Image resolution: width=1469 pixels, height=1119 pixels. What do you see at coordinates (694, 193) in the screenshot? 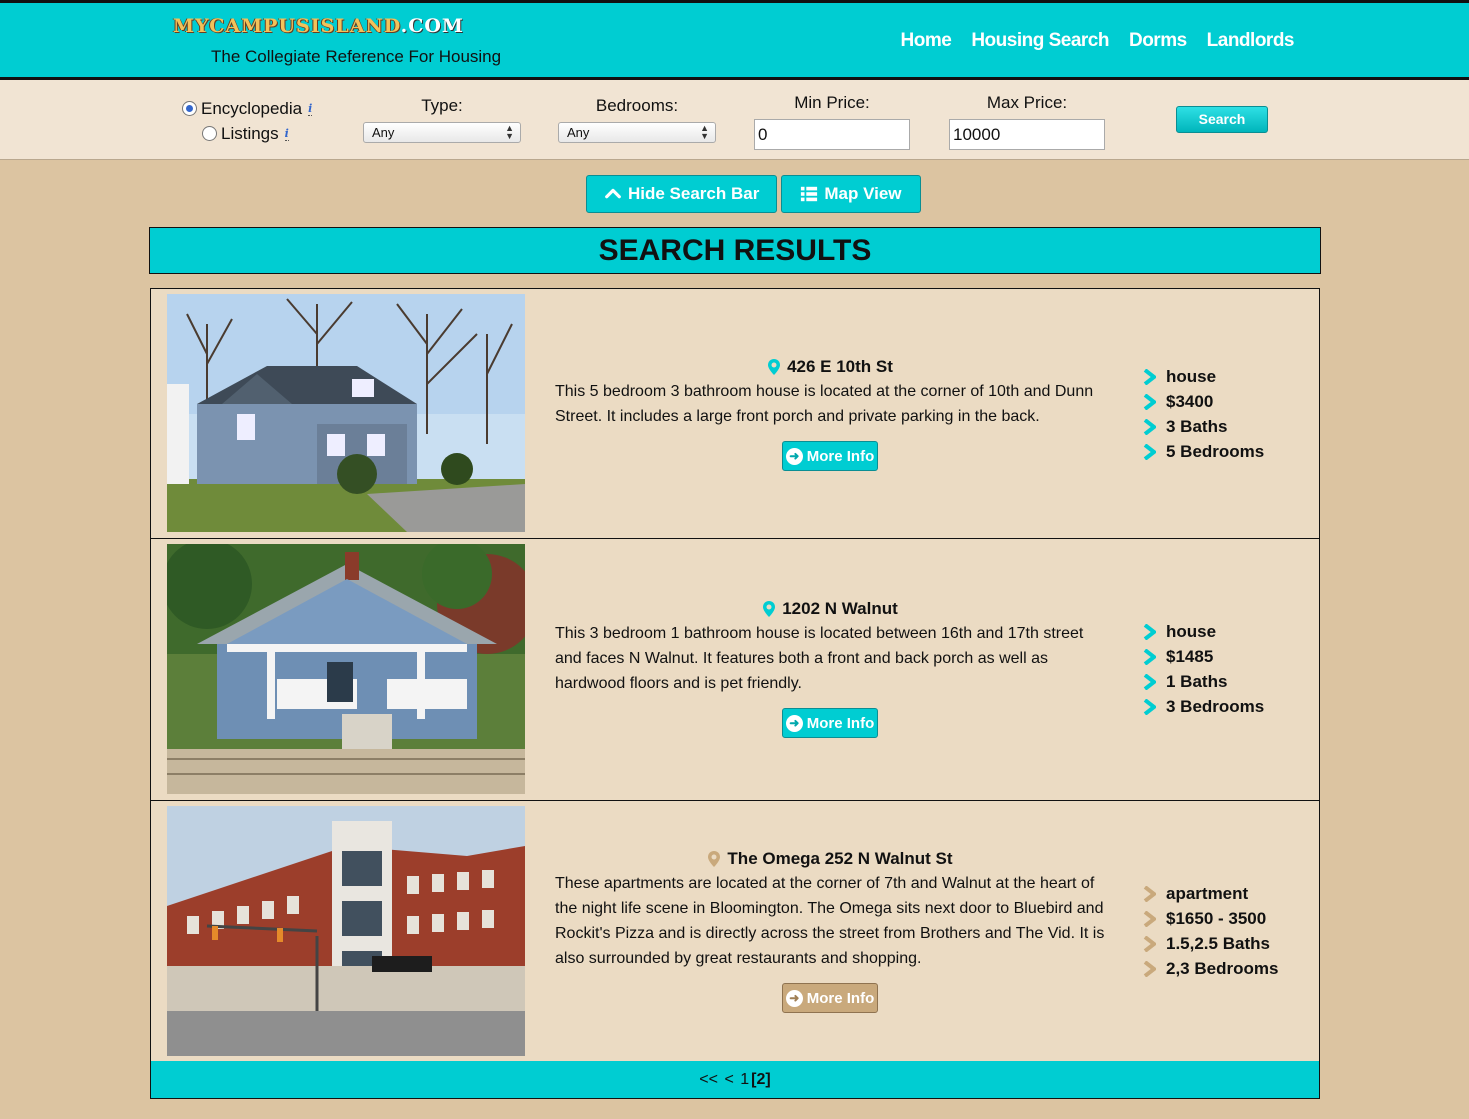
I see `hide-search-bar-label: Hide Search Bar` at bounding box center [694, 193].